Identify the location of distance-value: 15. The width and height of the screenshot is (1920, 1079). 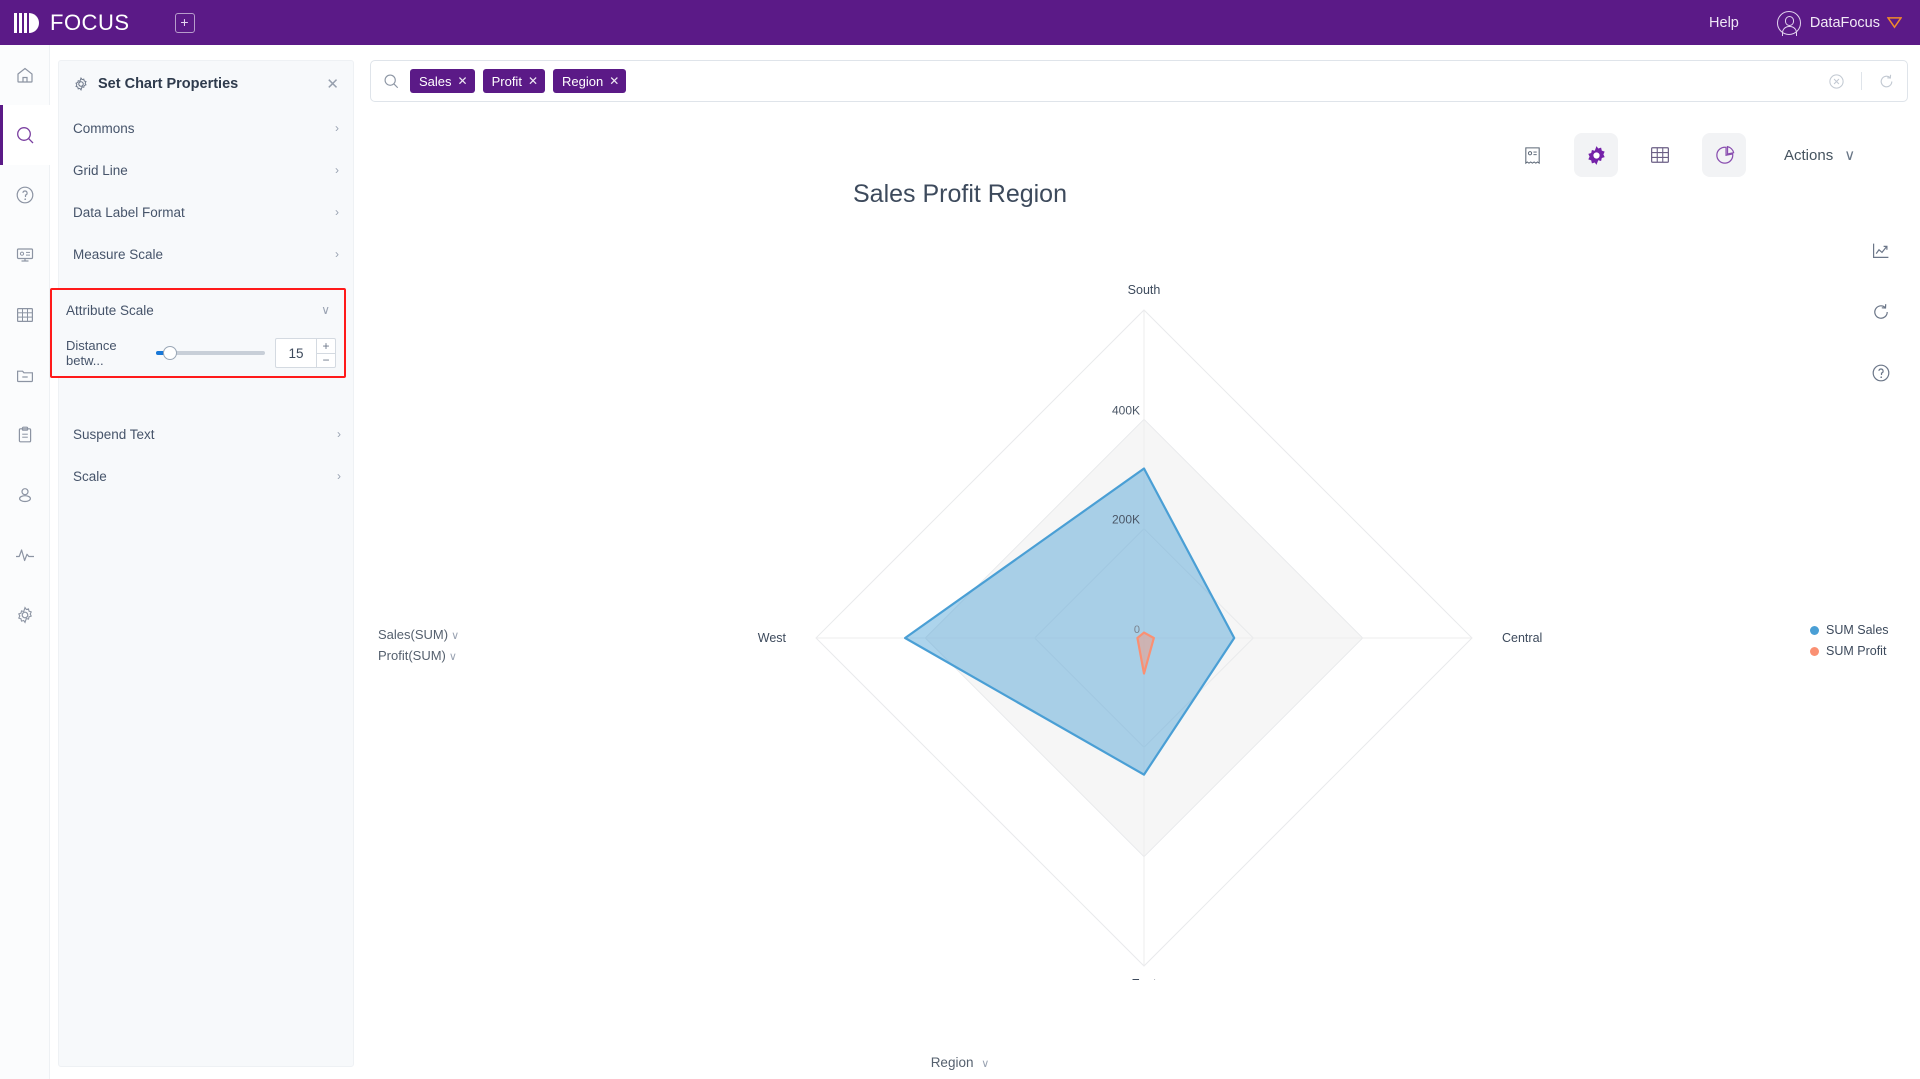
(296, 353).